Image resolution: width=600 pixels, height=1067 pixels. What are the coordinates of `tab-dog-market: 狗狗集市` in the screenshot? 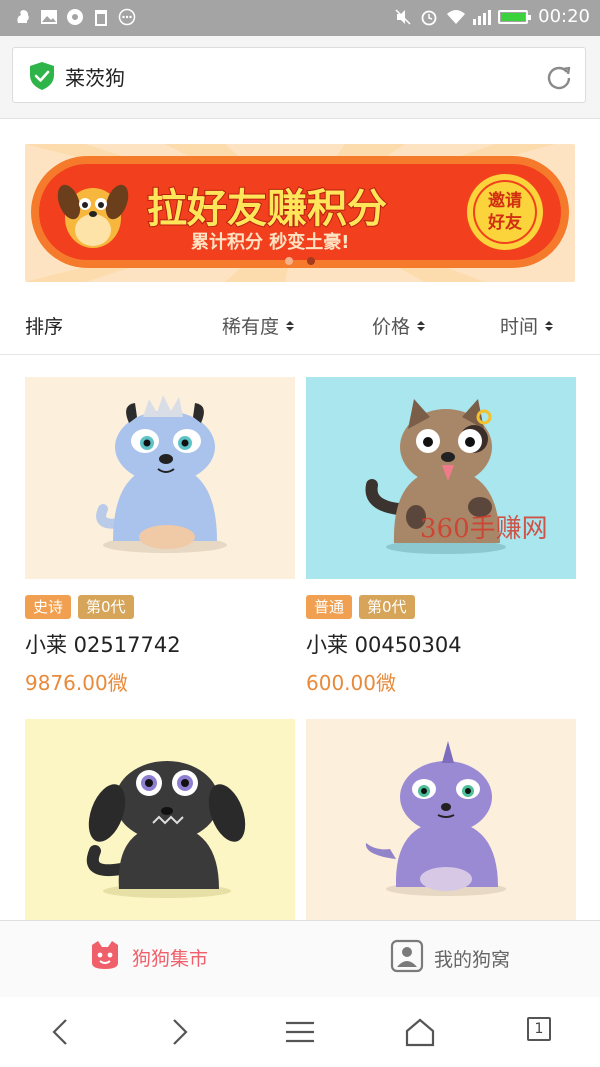 It's located at (148, 957).